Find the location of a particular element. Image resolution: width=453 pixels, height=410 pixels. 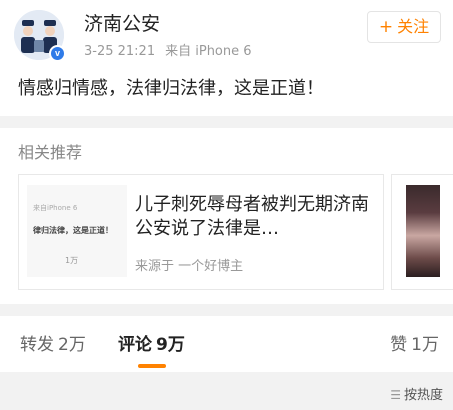

follow-label: 关注 is located at coordinates (413, 26).